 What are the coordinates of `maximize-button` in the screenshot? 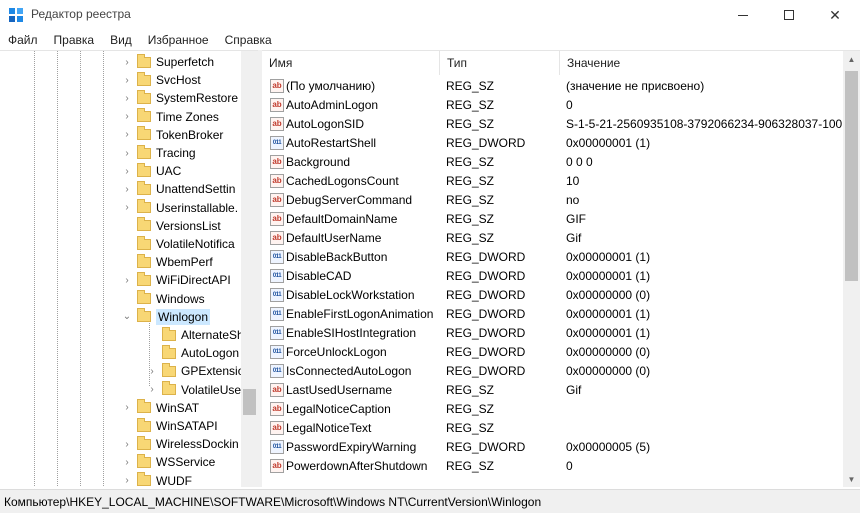 It's located at (789, 15).